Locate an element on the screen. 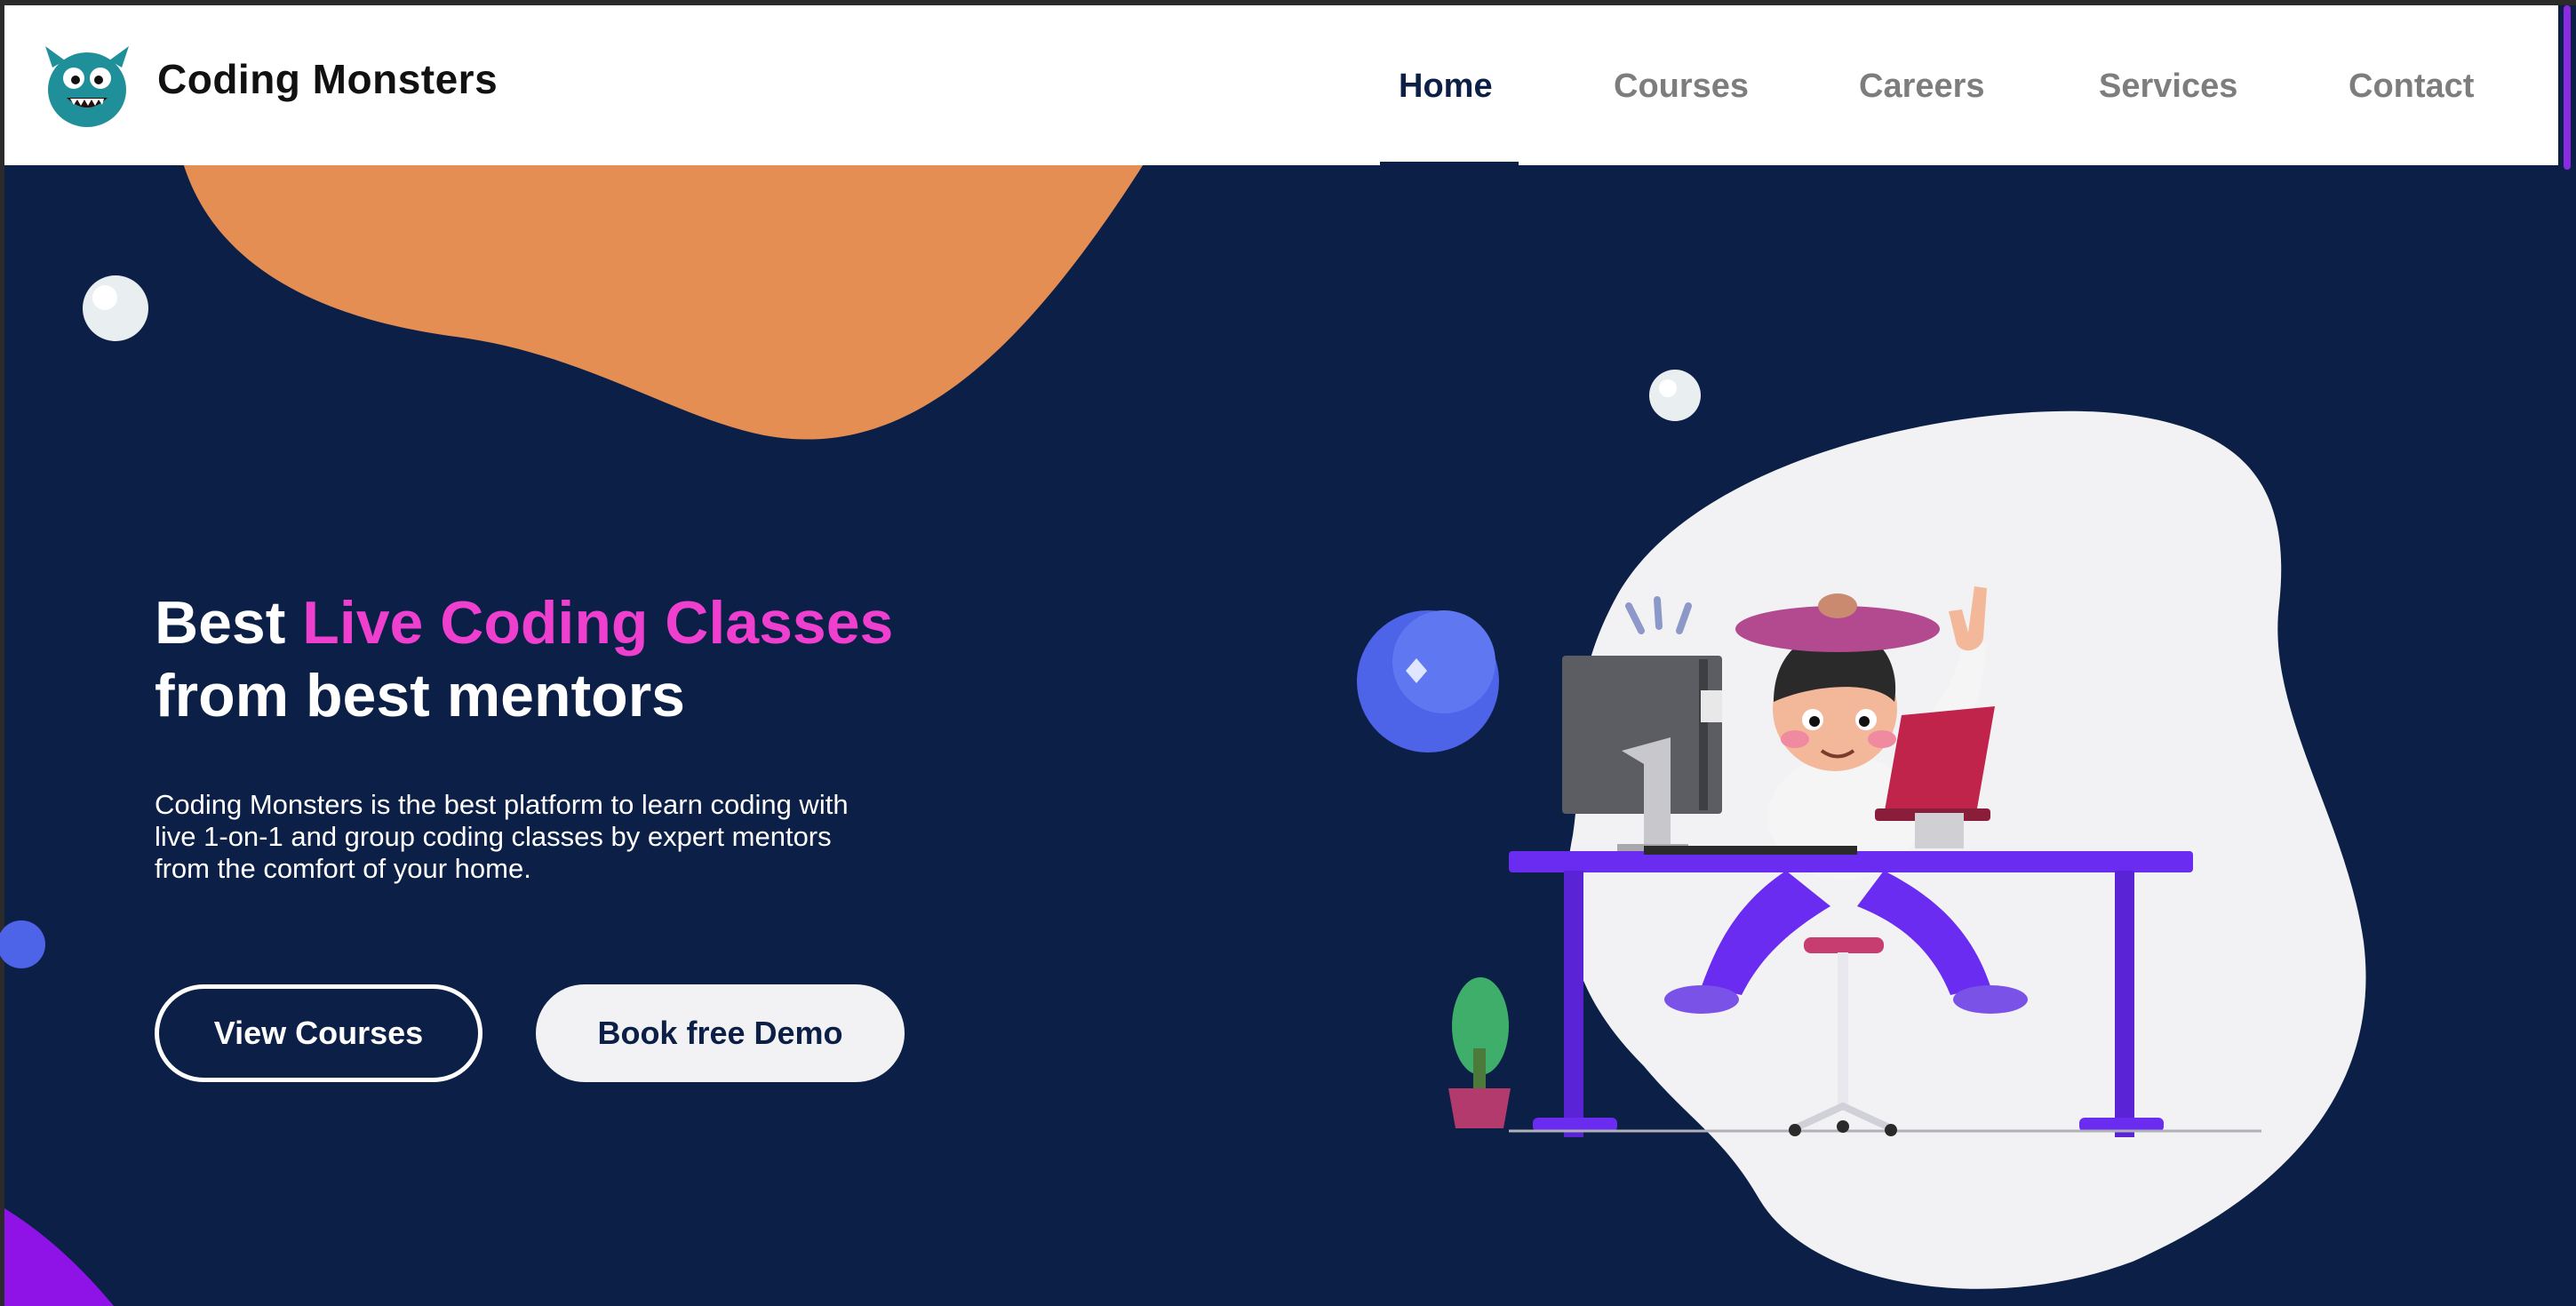  chair-seat is located at coordinates (1844, 945).